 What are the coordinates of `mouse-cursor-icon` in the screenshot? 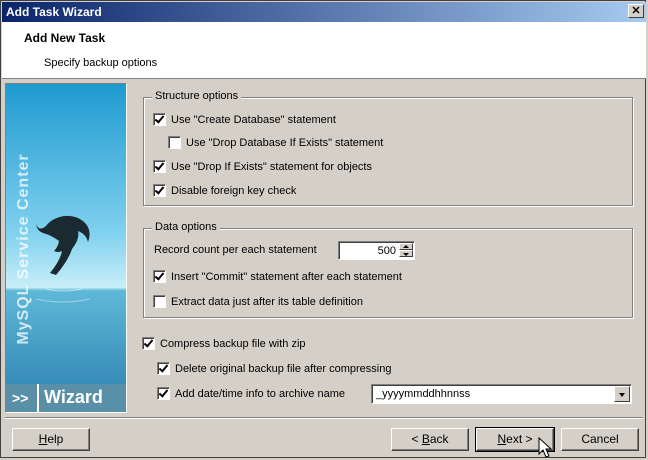 It's located at (545, 447).